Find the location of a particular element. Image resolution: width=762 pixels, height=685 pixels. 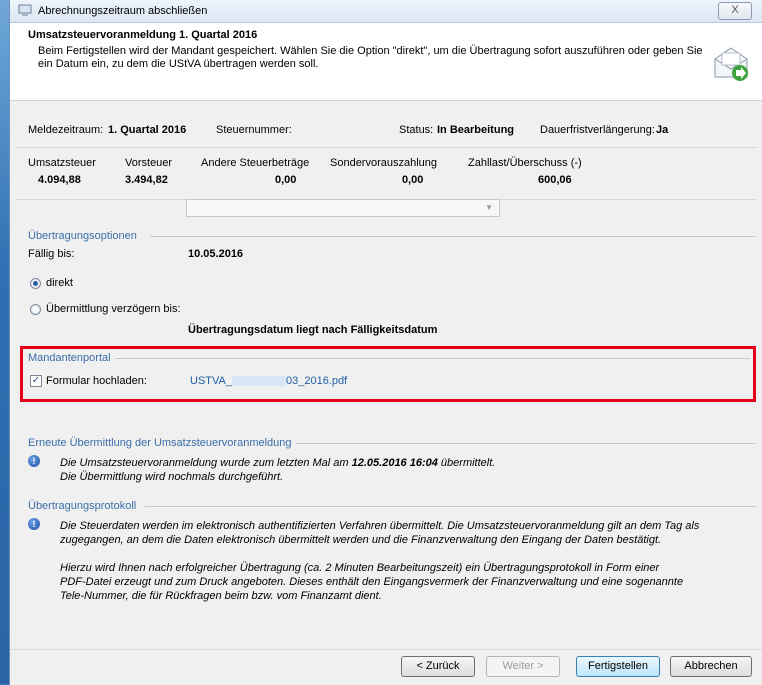

window-title: Abrechnungszeitraum abschließen is located at coordinates (123, 11).